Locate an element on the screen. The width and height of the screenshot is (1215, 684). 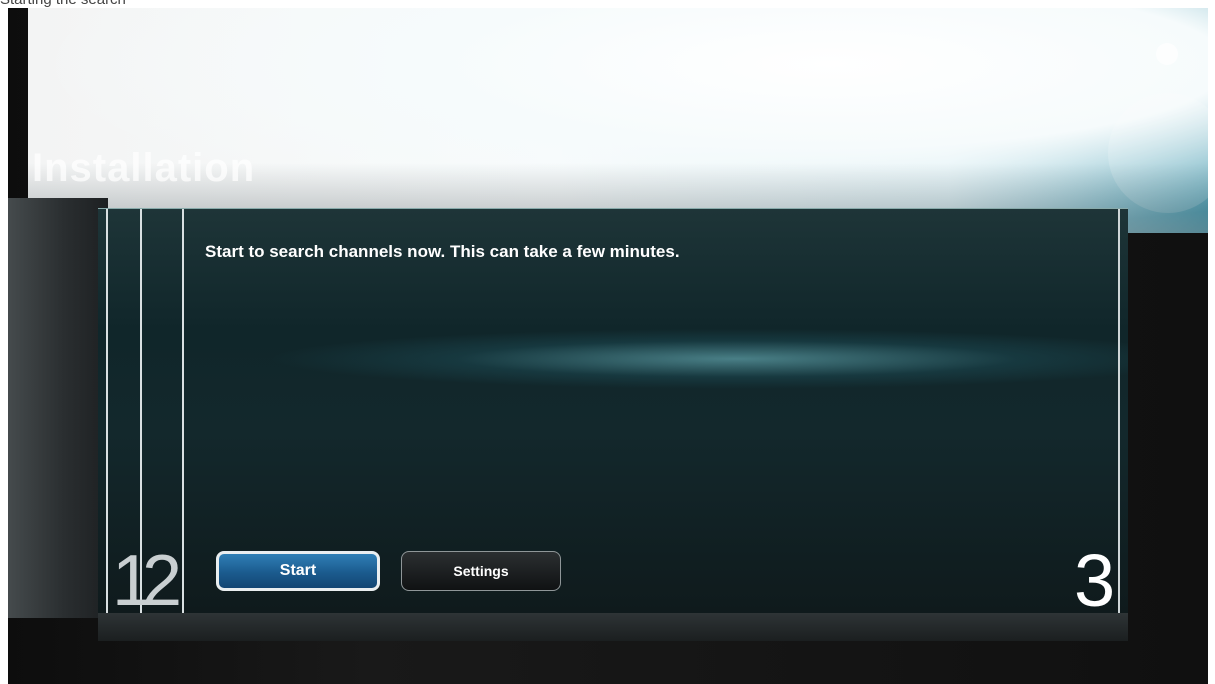
start-button: Start is located at coordinates (298, 571).